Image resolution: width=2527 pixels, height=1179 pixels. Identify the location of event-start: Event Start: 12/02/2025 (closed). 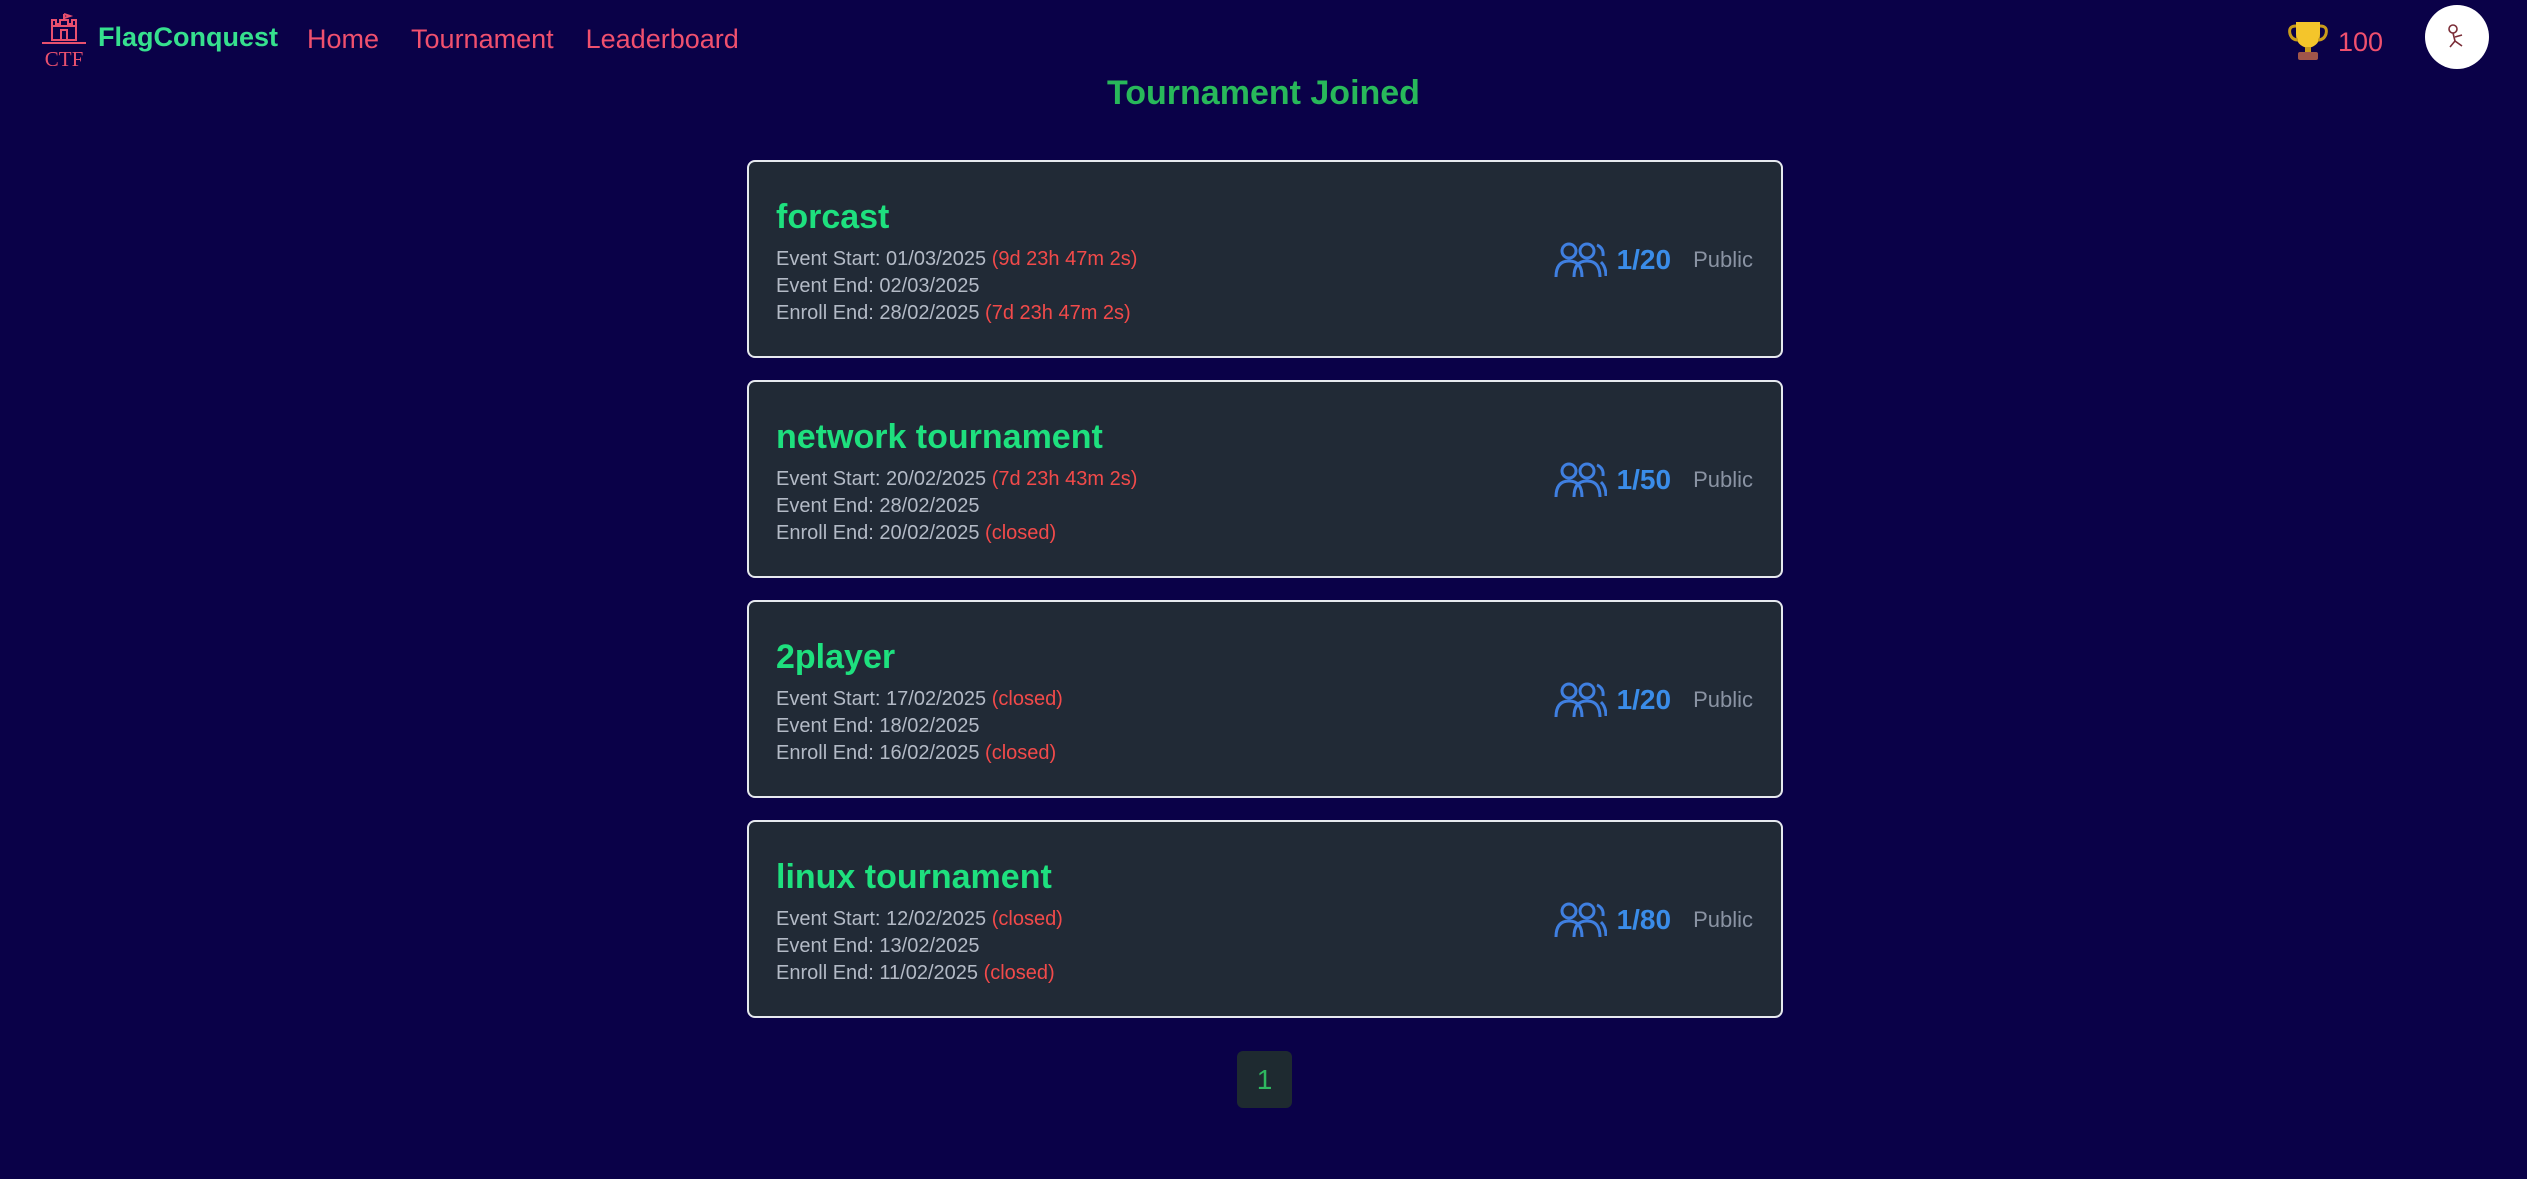
(919, 919).